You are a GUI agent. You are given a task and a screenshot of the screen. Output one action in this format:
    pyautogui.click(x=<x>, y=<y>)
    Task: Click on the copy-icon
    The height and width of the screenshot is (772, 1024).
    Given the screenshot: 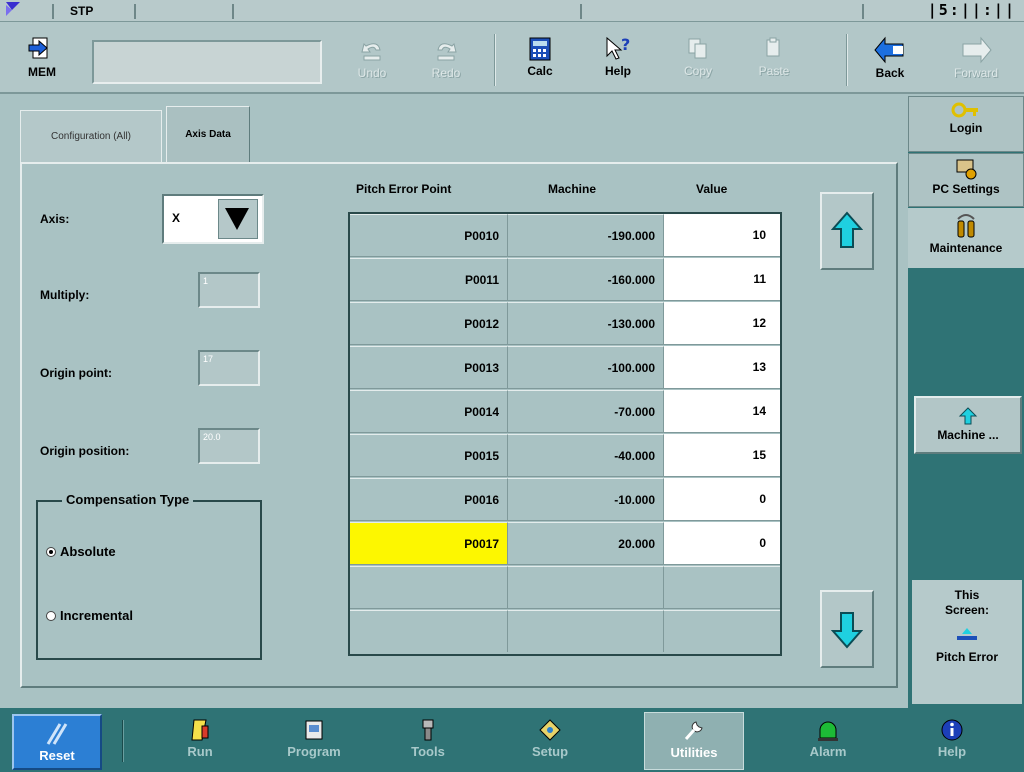 What is the action you would take?
    pyautogui.click(x=697, y=48)
    